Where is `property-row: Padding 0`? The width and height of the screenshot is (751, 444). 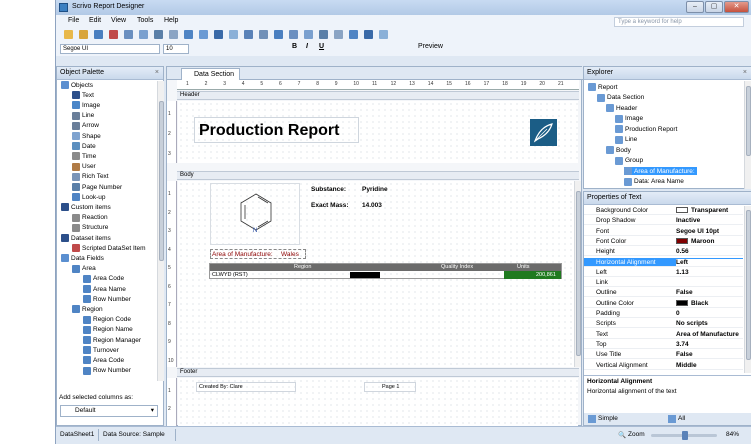 property-row: Padding 0 is located at coordinates (663, 313).